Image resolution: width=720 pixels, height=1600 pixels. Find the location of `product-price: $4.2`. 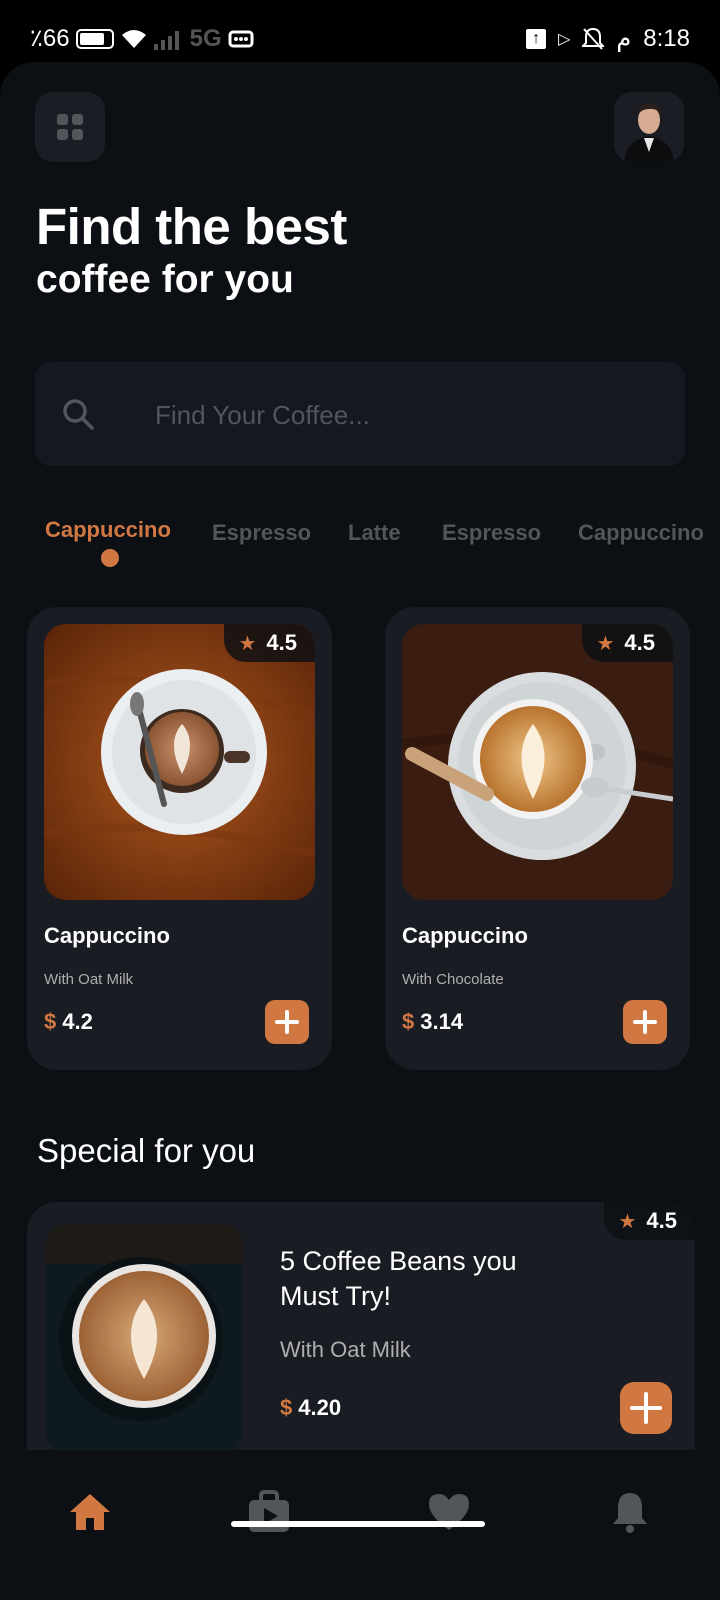

product-price: $4.2 is located at coordinates (68, 1022).